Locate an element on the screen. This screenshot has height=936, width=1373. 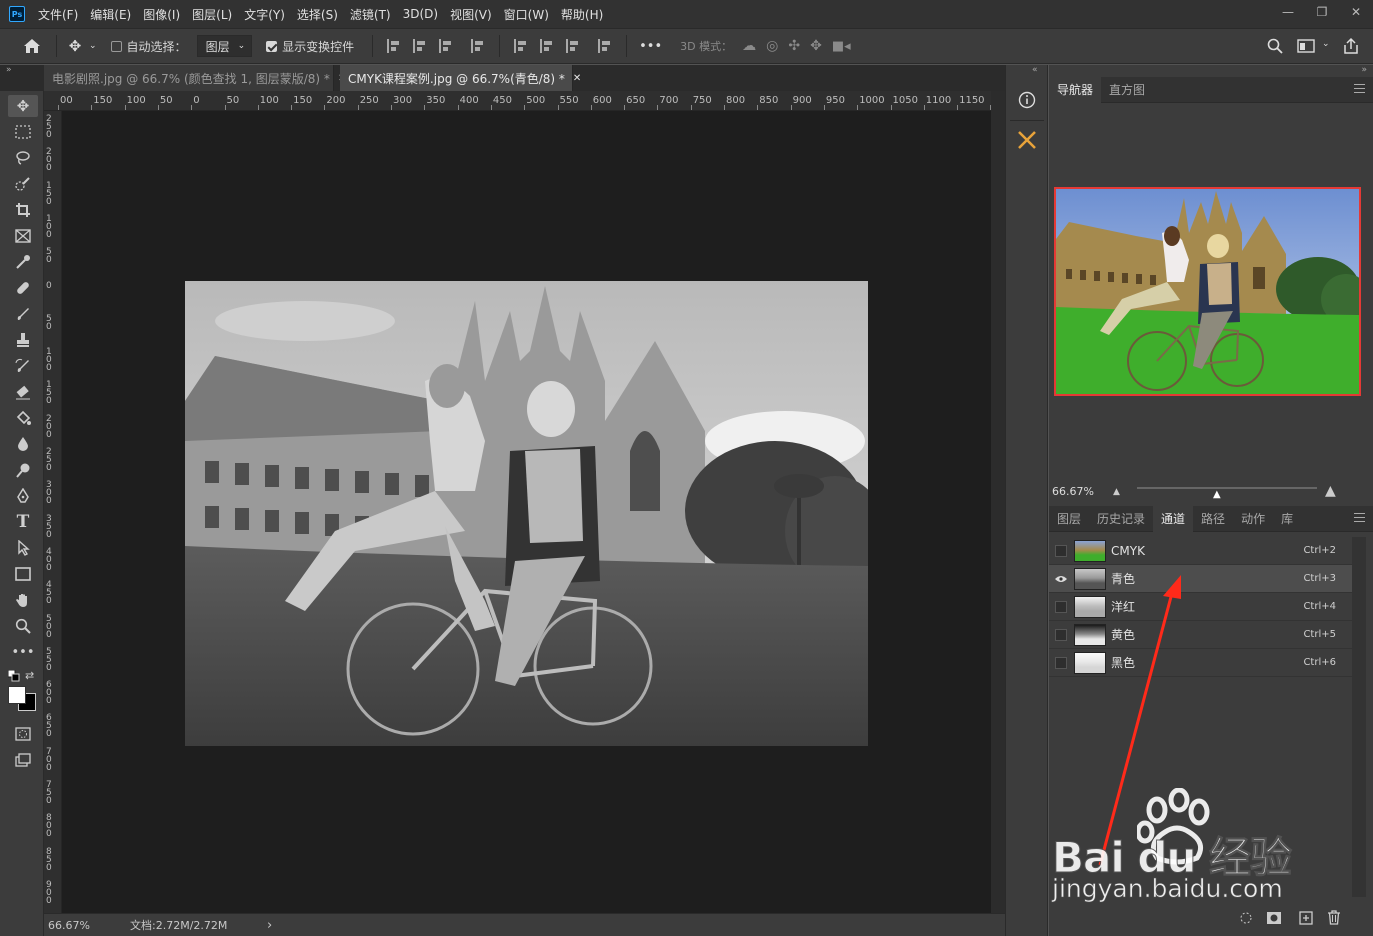
eyedropper-tool-icon is located at coordinates (23, 262).